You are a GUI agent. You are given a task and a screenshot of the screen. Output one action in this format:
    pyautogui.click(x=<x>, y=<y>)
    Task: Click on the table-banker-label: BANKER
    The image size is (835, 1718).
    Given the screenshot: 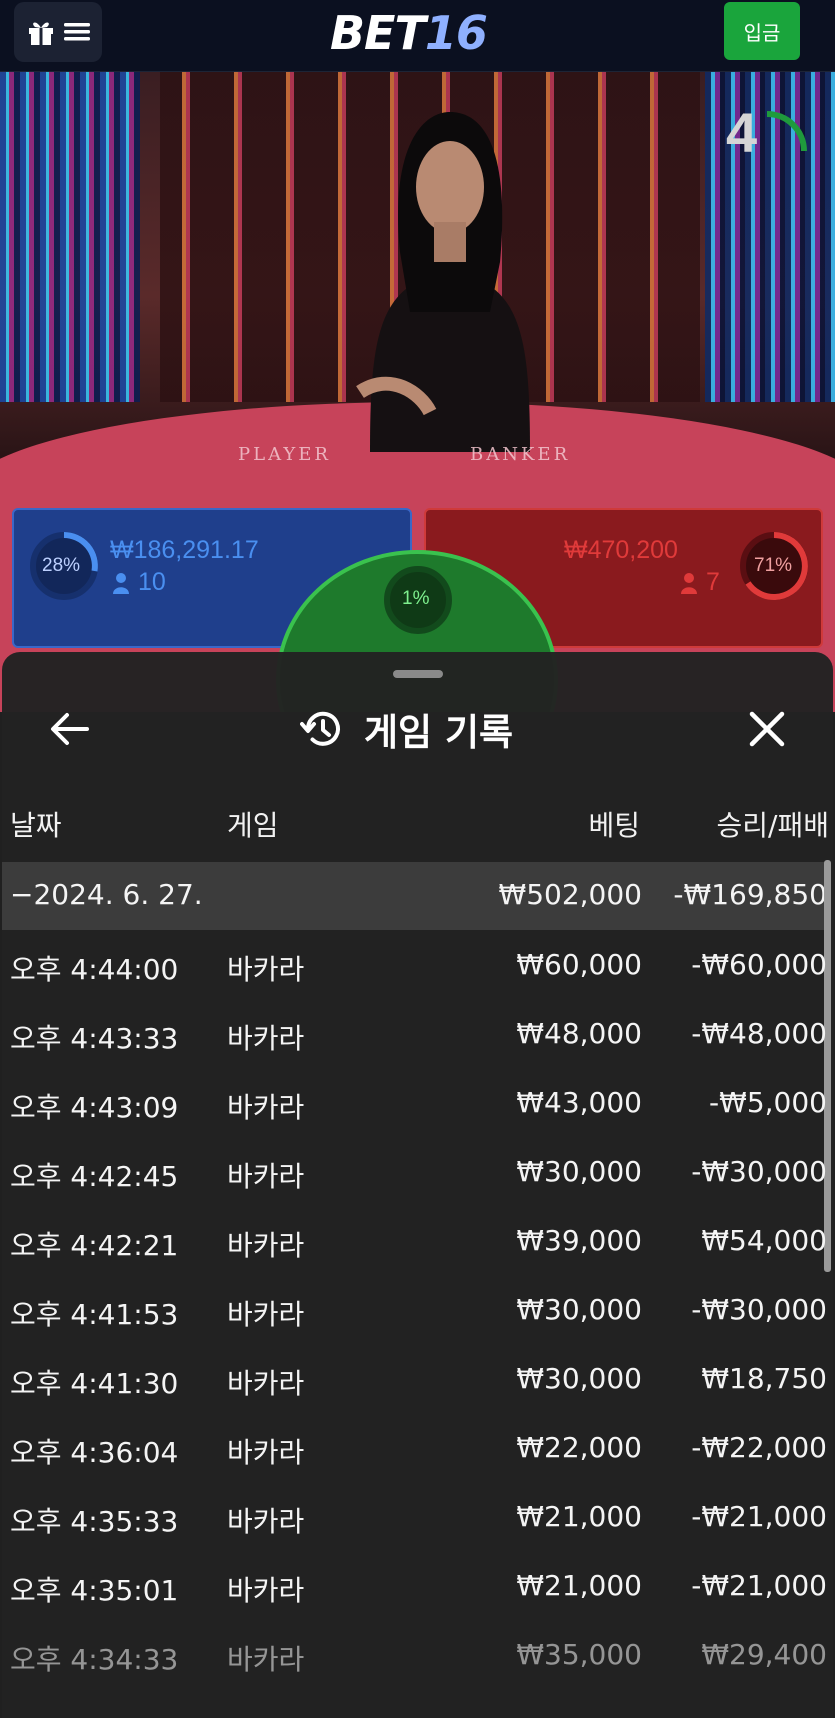 What is the action you would take?
    pyautogui.click(x=520, y=454)
    